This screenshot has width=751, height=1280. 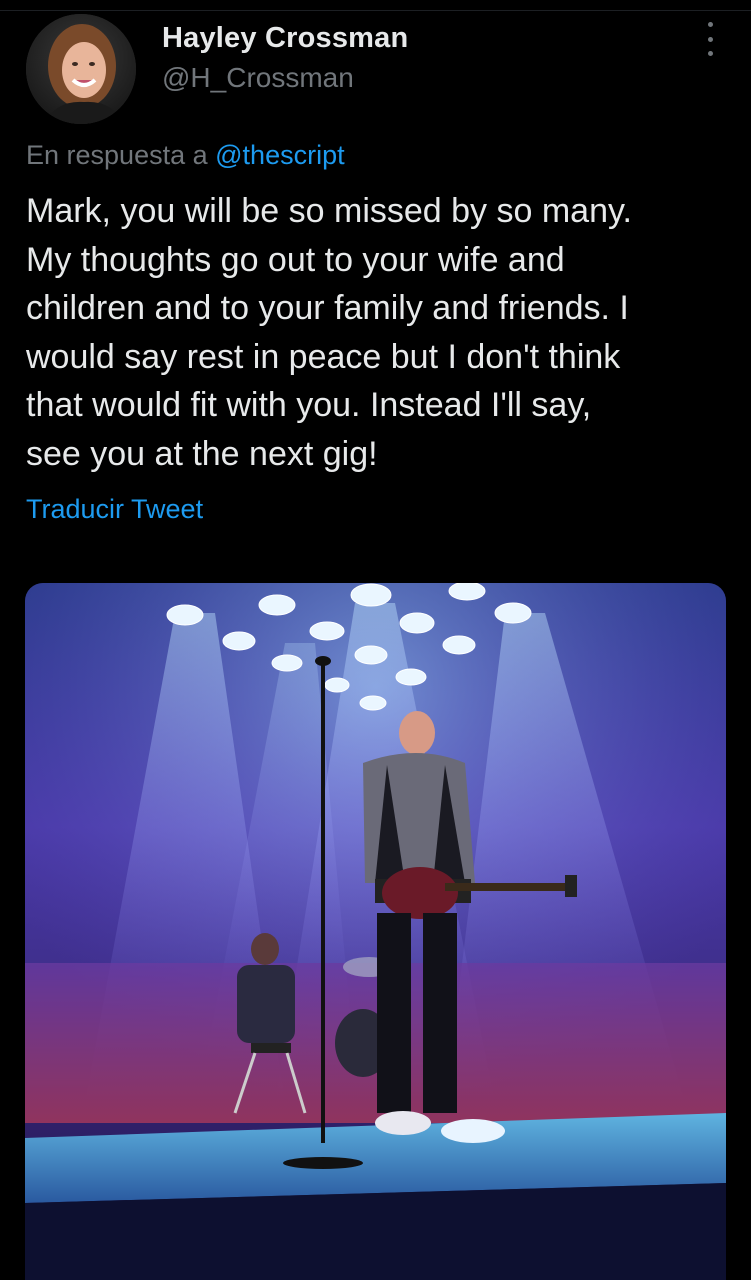 What do you see at coordinates (285, 38) in the screenshot?
I see `display-name: Hayley Crossman` at bounding box center [285, 38].